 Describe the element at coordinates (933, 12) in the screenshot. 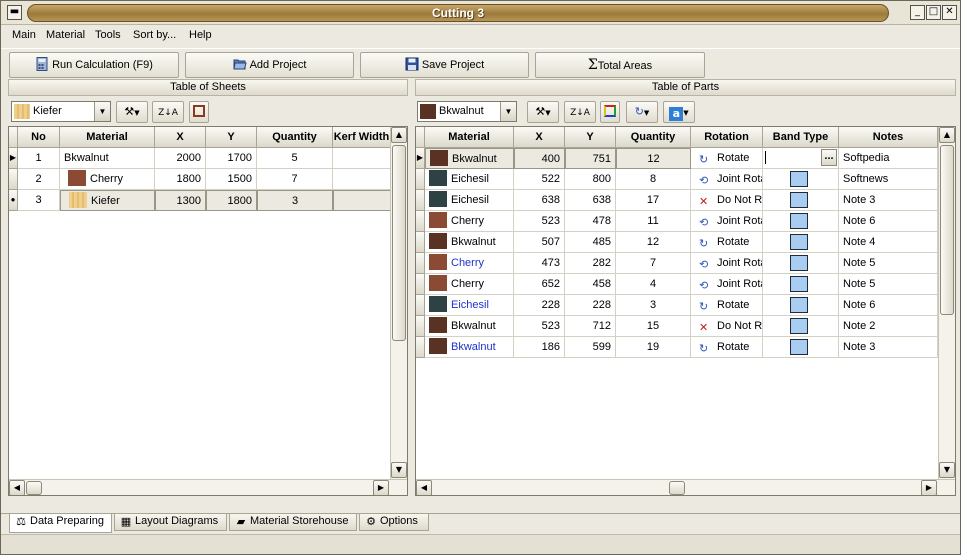

I see `maximize-button: □` at that location.